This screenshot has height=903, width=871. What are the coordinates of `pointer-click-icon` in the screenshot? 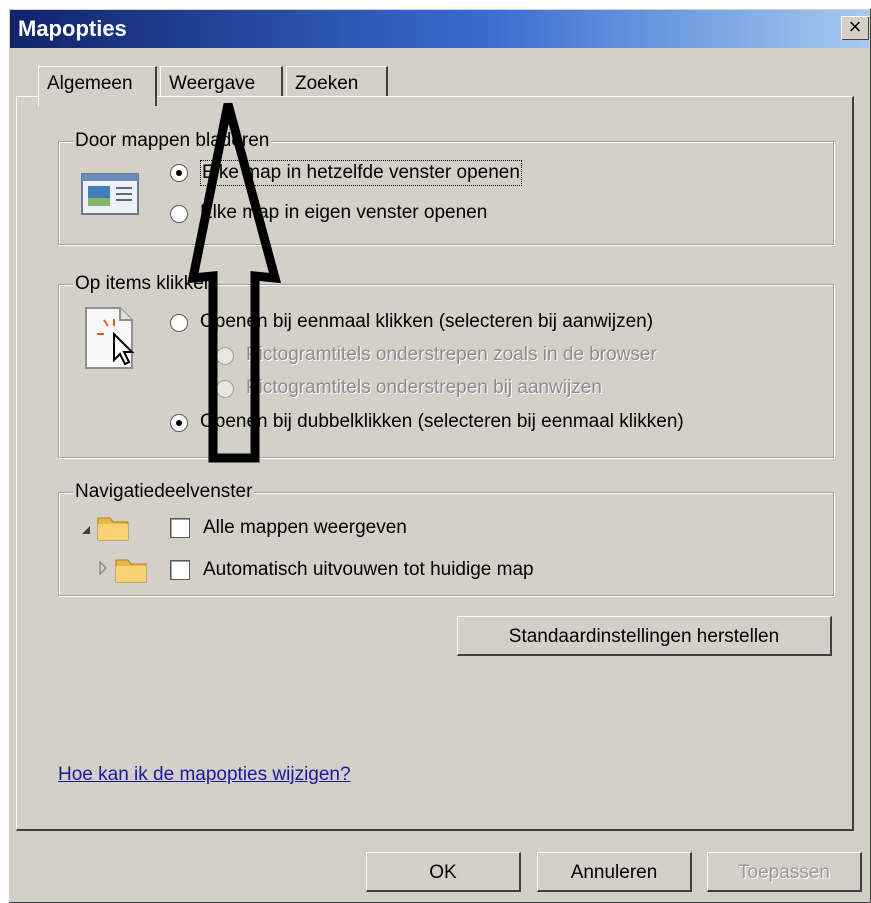 It's located at (110, 338).